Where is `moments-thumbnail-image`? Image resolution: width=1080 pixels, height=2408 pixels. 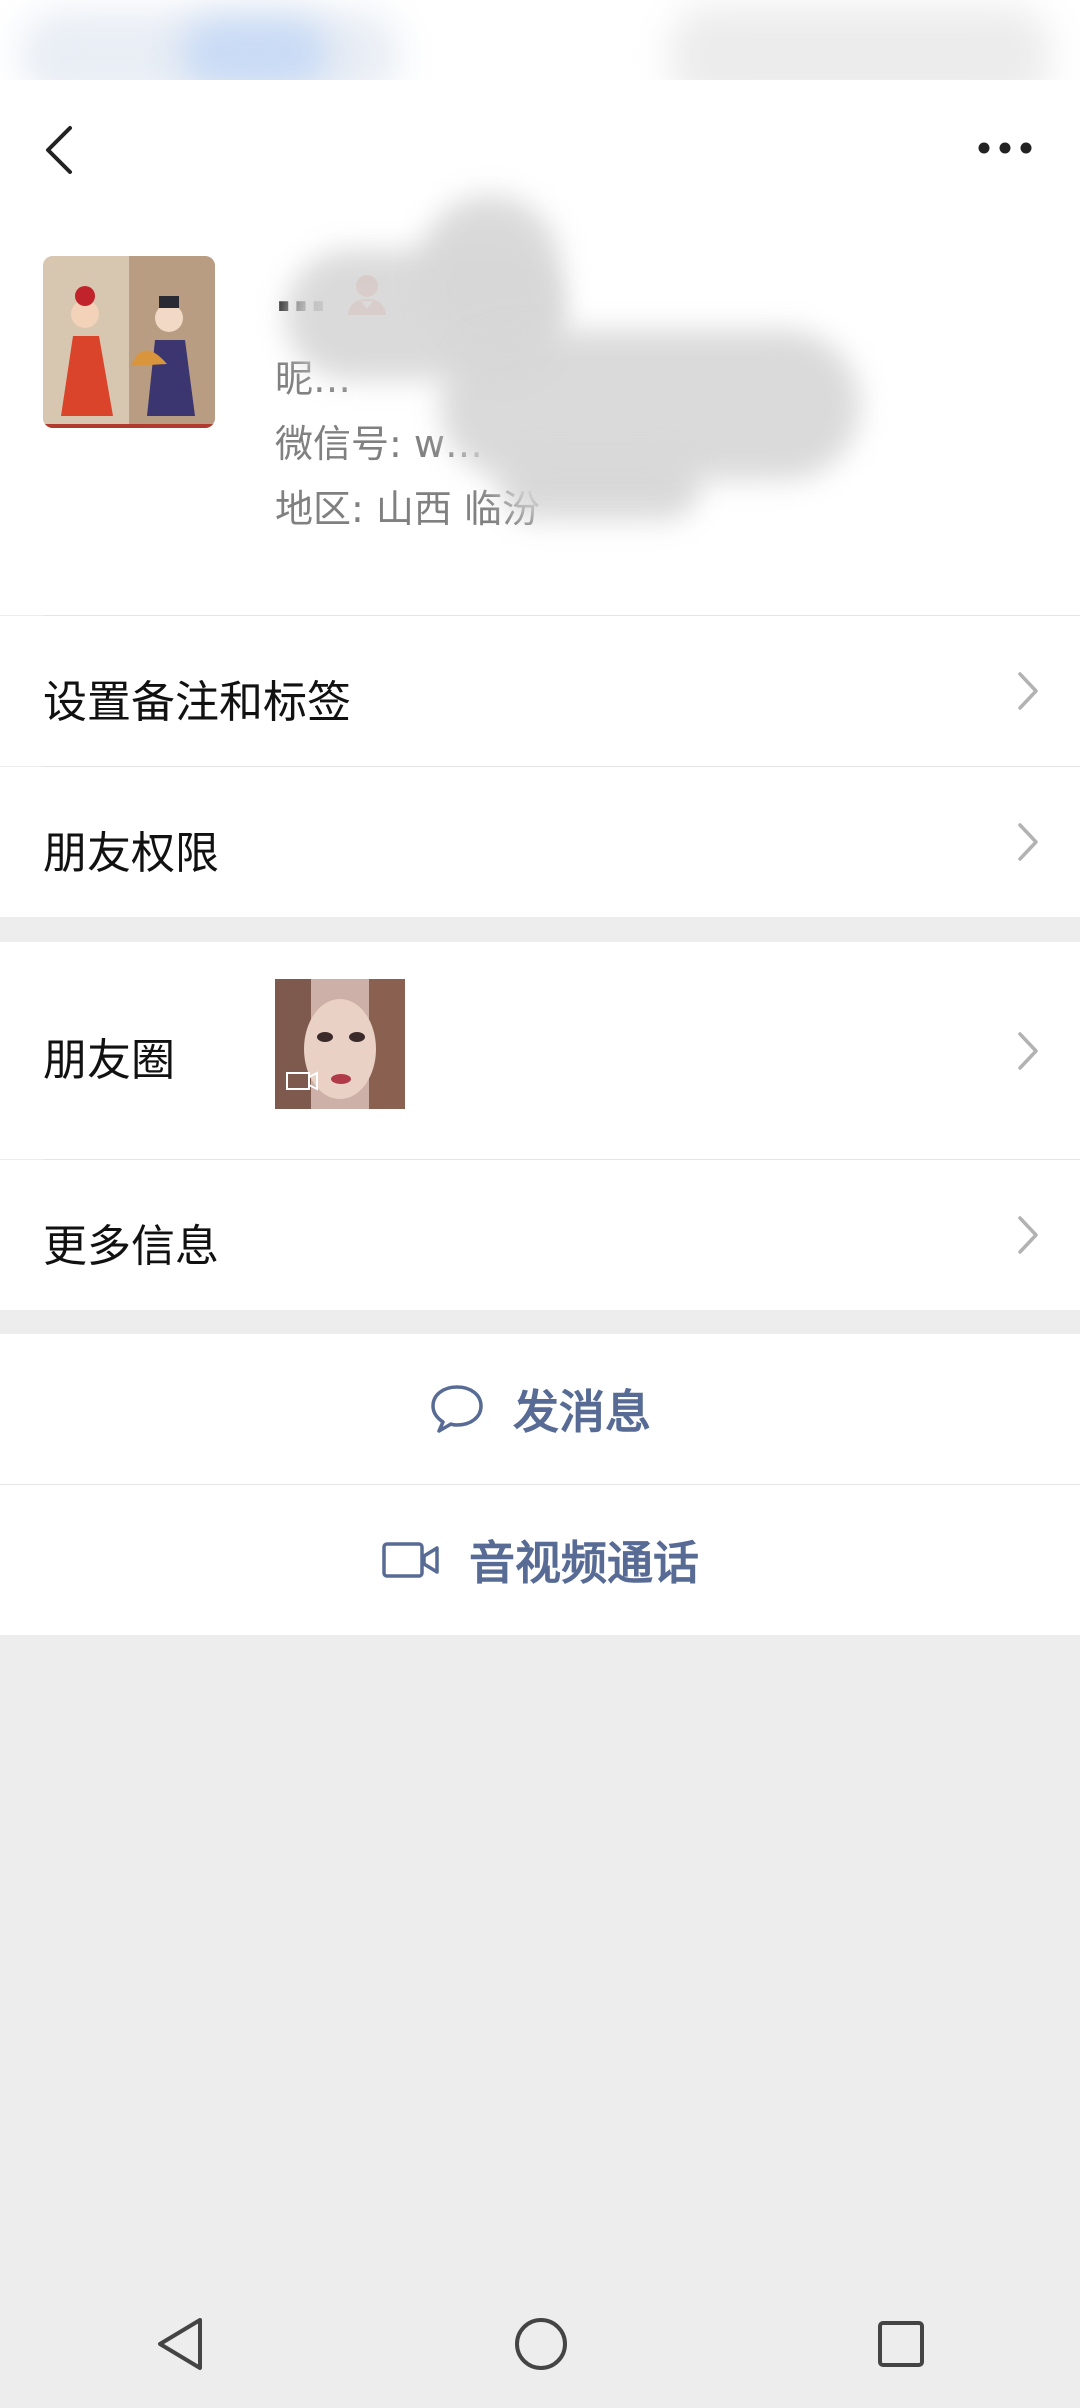 moments-thumbnail-image is located at coordinates (340, 1044).